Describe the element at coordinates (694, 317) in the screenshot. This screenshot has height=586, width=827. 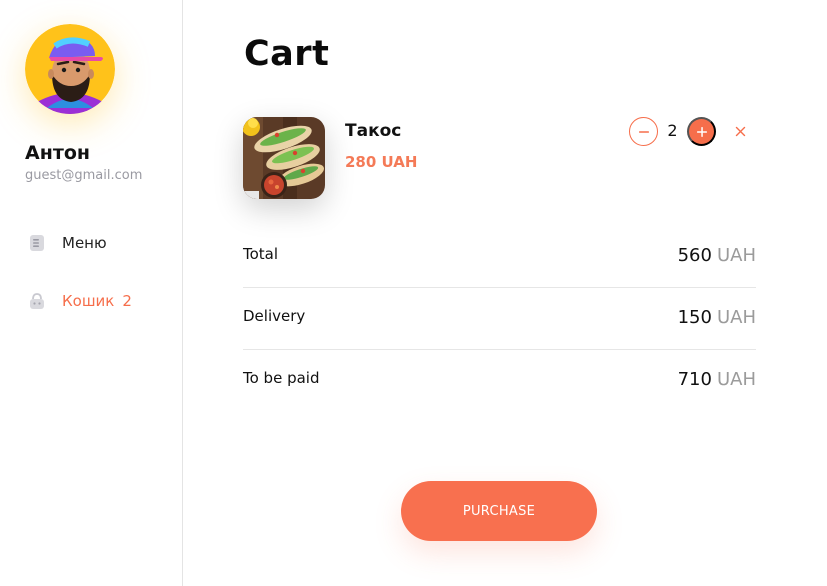
I see `amount-value: 150` at that location.